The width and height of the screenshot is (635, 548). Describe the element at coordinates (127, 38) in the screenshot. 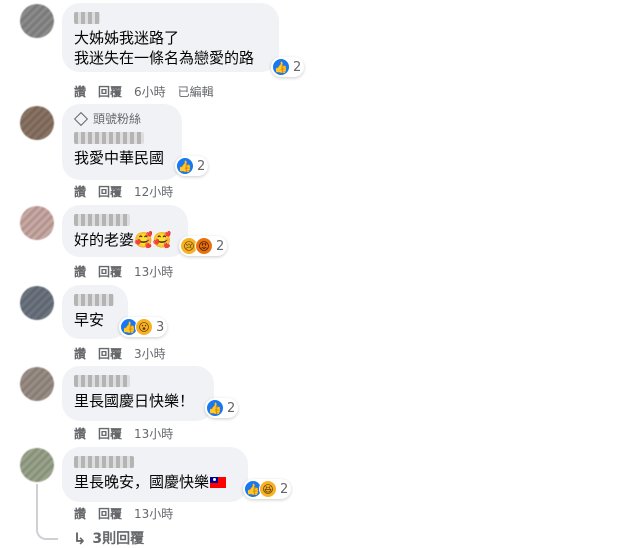

I see `comment-text-line-1: 大姊姊我迷路了` at that location.